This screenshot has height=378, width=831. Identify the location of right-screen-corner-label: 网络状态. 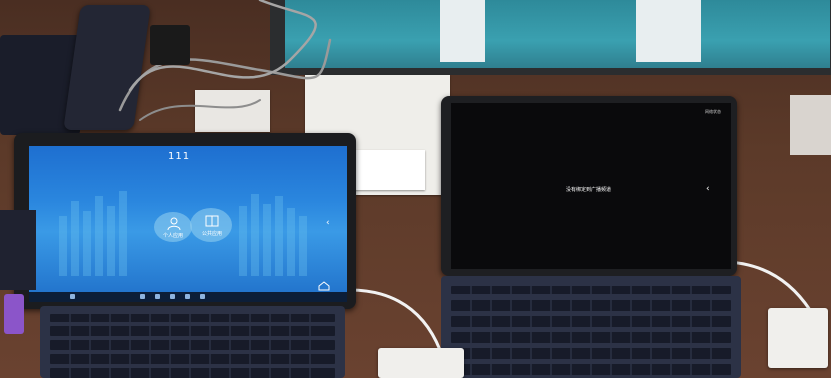
(713, 111).